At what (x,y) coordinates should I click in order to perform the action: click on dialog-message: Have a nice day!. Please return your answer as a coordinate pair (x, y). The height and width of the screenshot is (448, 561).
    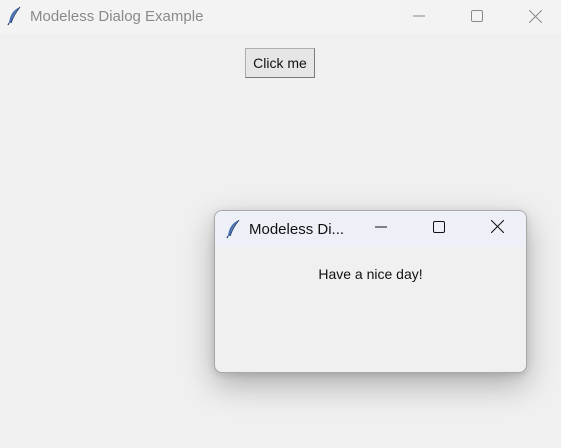
    Looking at the image, I should click on (370, 274).